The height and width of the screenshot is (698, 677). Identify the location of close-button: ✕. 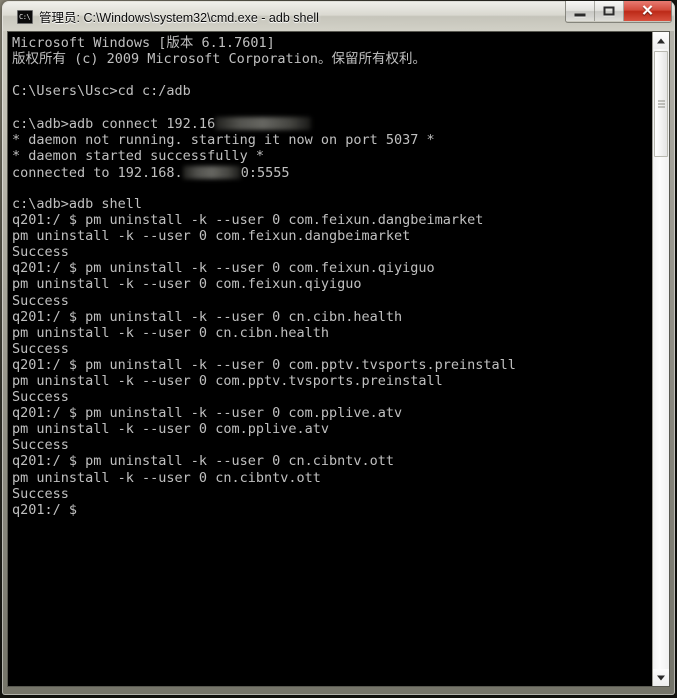
(647, 11).